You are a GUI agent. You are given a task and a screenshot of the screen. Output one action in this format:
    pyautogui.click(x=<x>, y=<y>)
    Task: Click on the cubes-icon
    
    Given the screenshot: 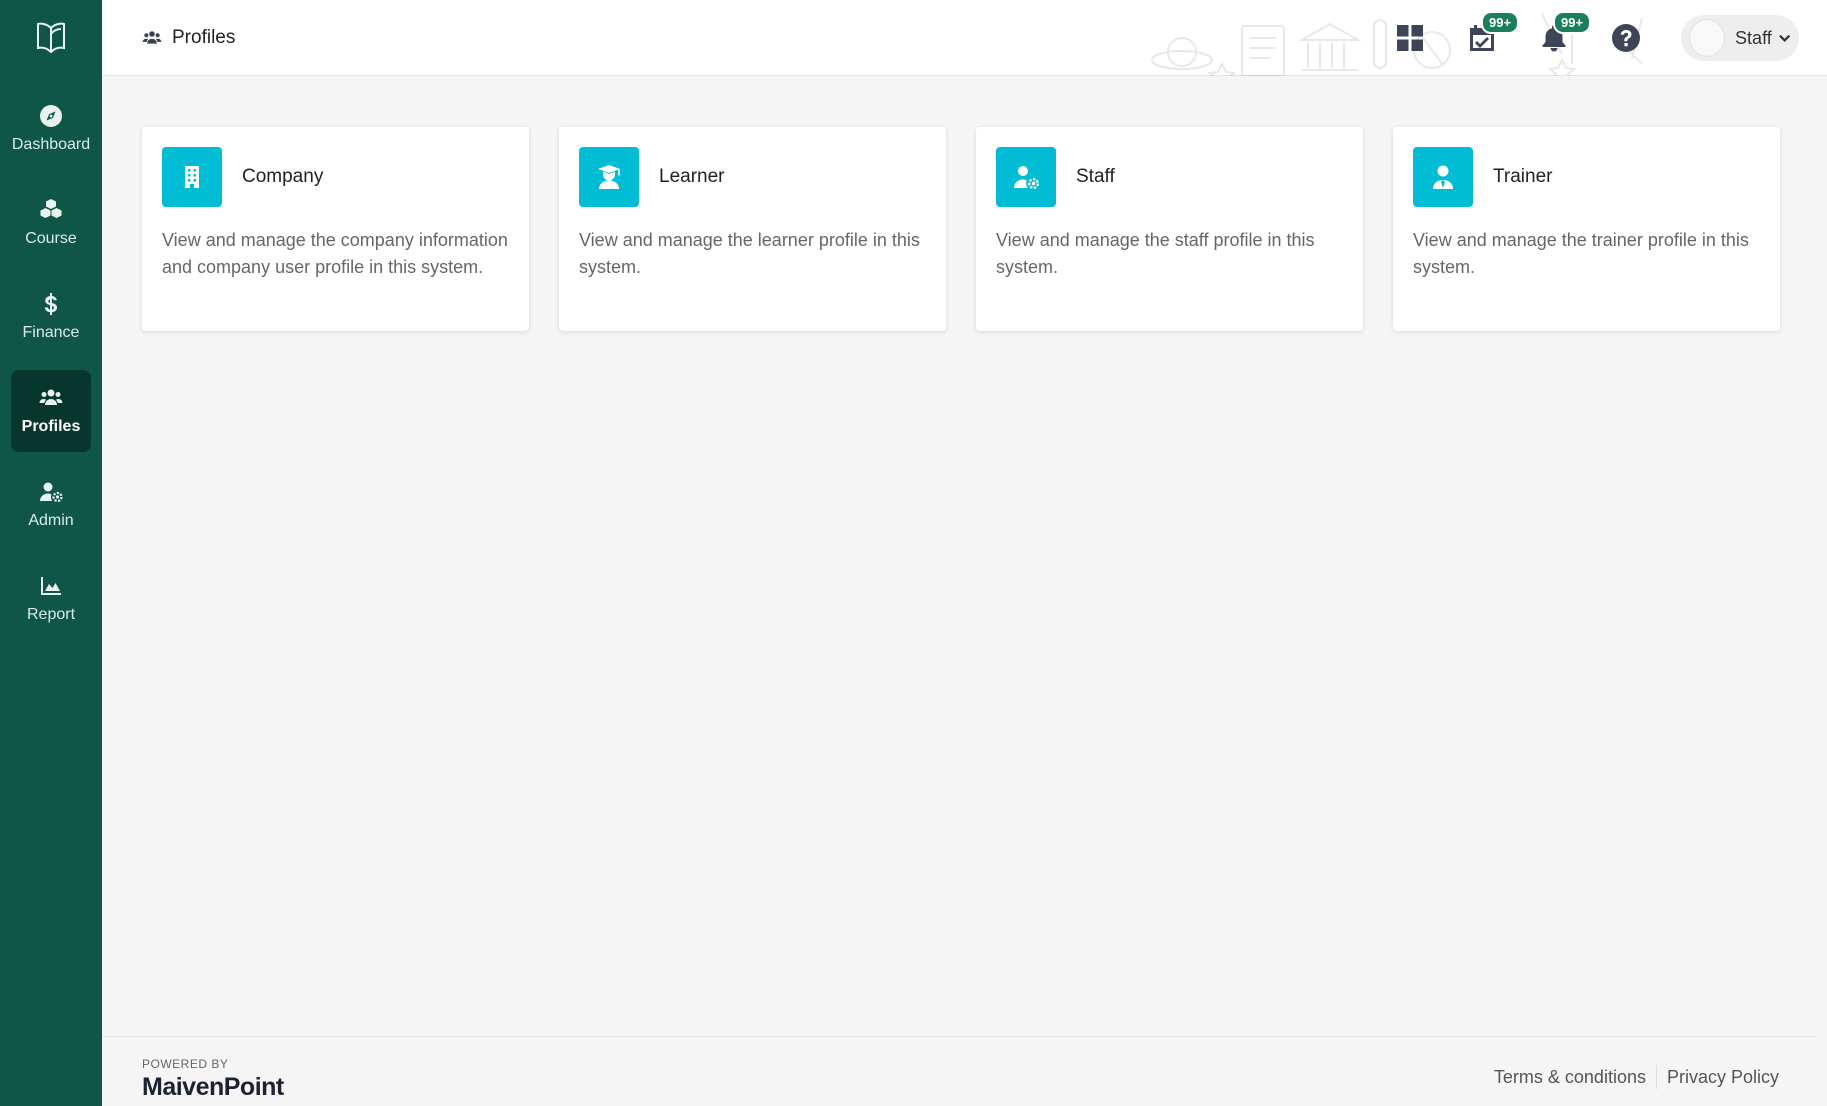 What is the action you would take?
    pyautogui.click(x=51, y=208)
    